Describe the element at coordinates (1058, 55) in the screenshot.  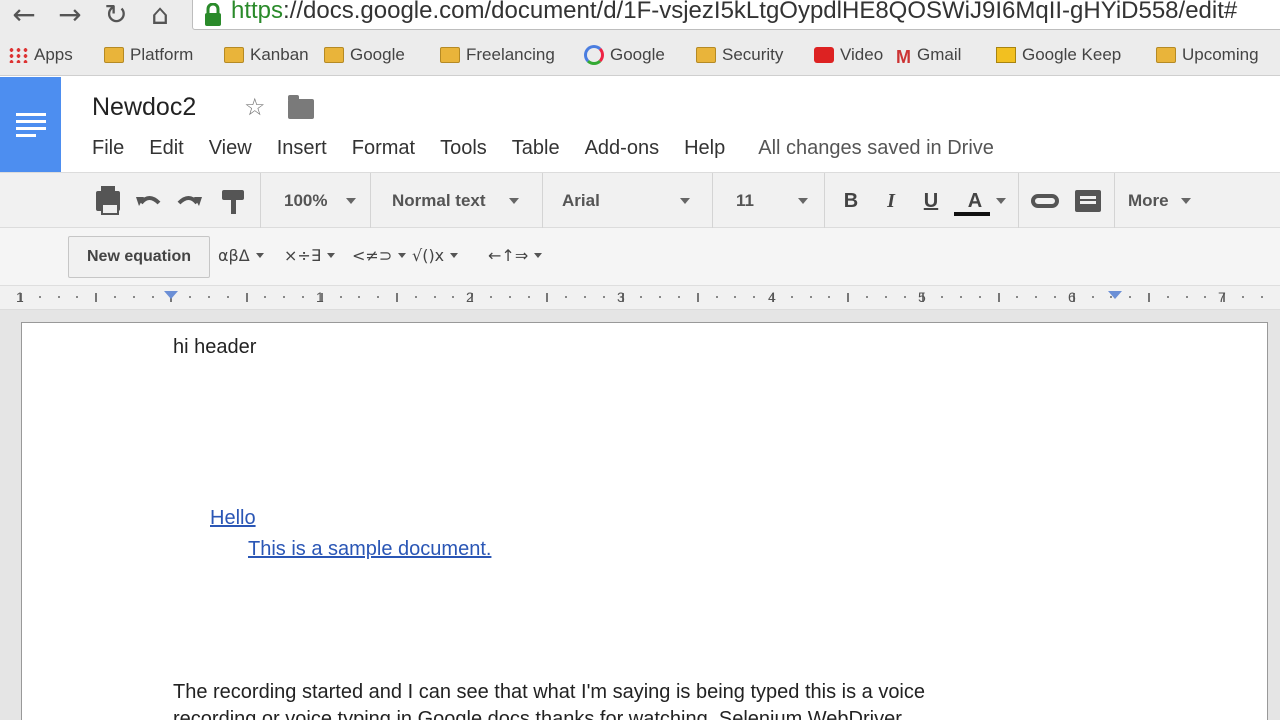
I see `bookmark-keep: Google Keep` at that location.